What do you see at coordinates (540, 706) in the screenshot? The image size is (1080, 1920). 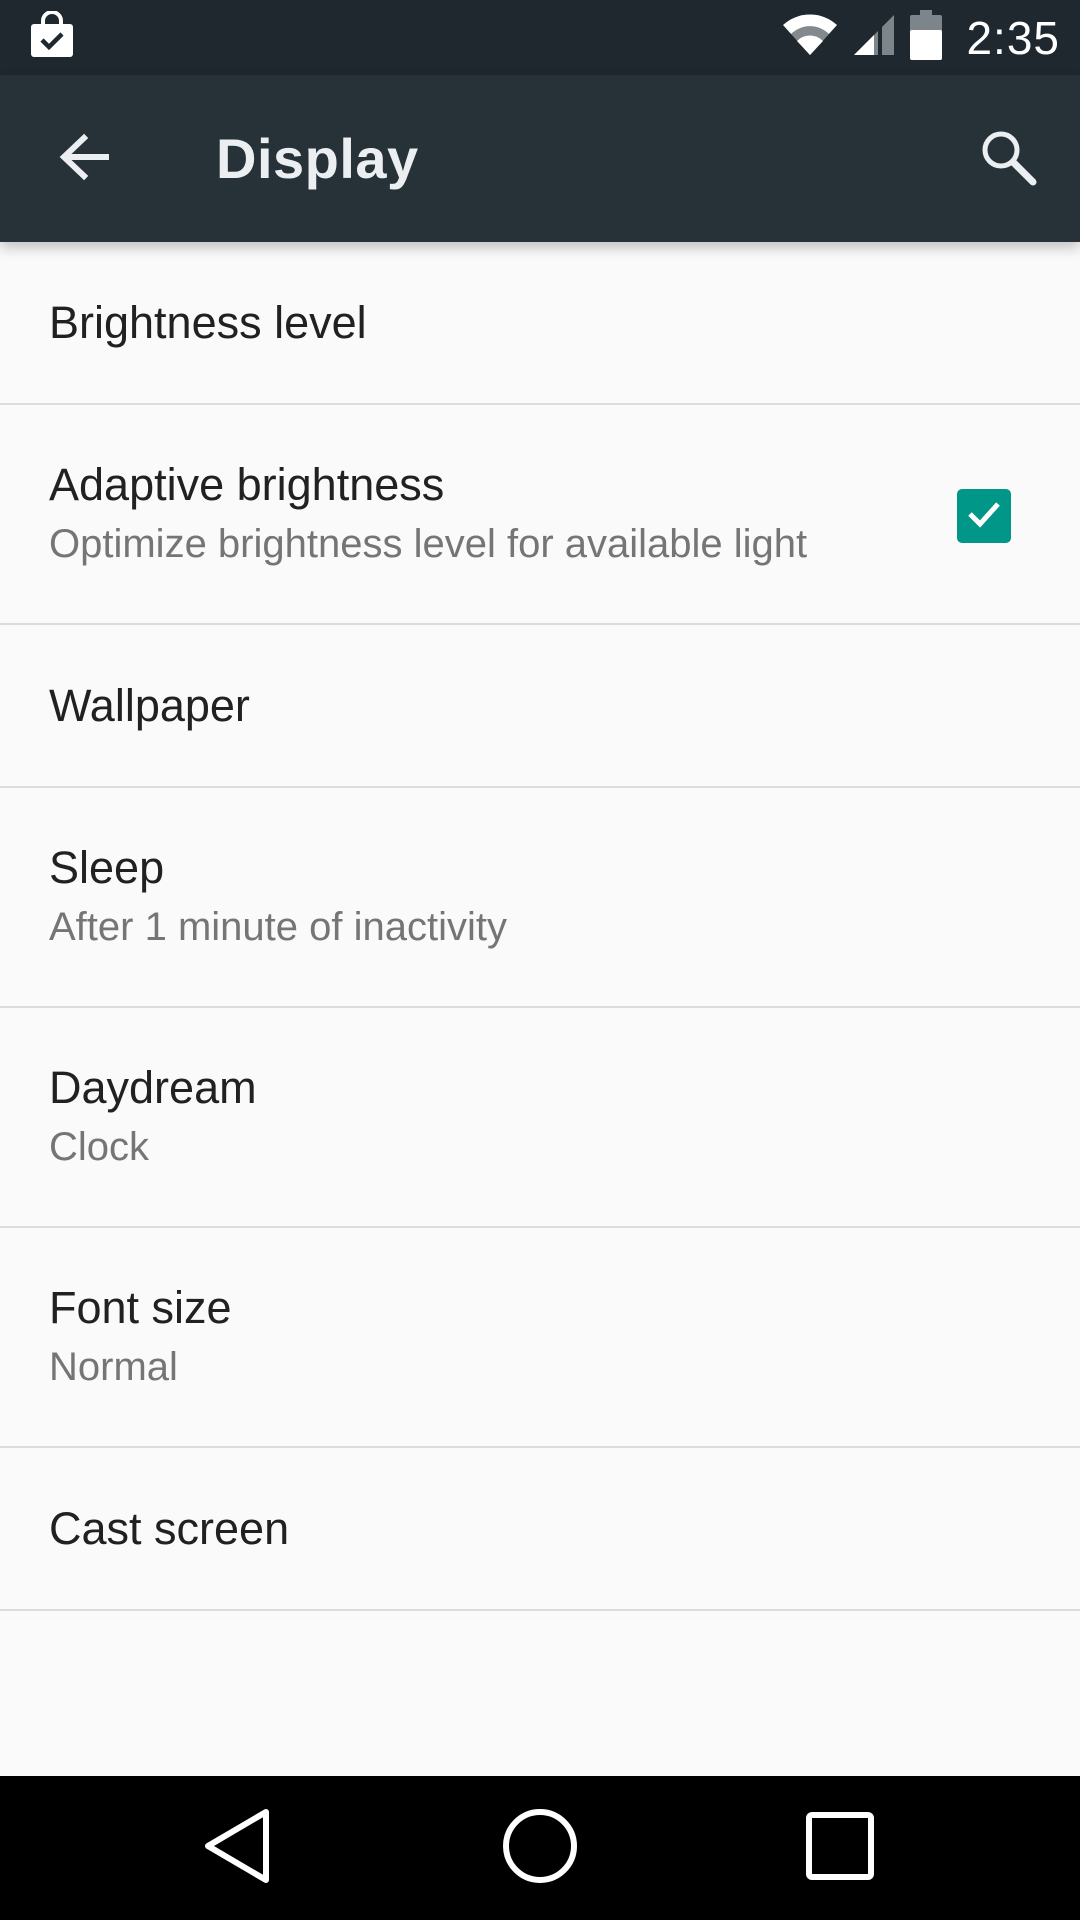 I see `setting-wallpaper: Wallpaper` at bounding box center [540, 706].